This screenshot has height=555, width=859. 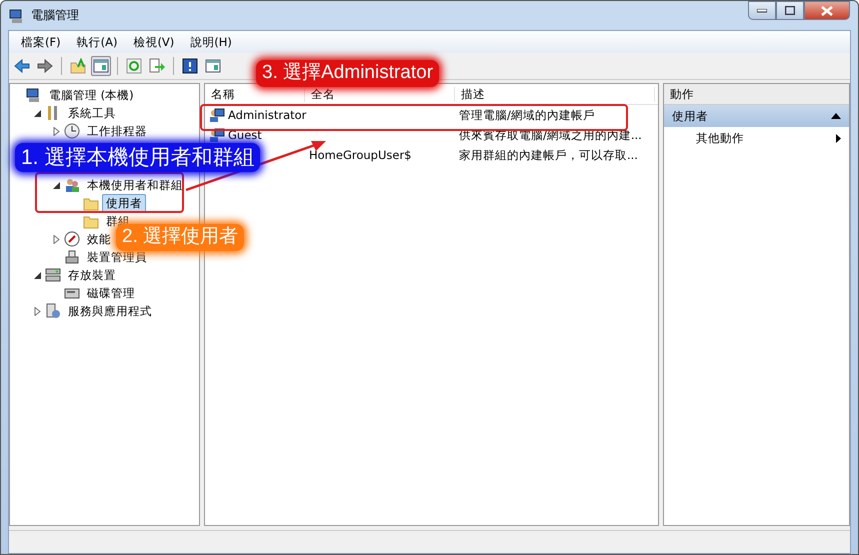 What do you see at coordinates (53, 275) in the screenshot?
I see `storage-icon` at bounding box center [53, 275].